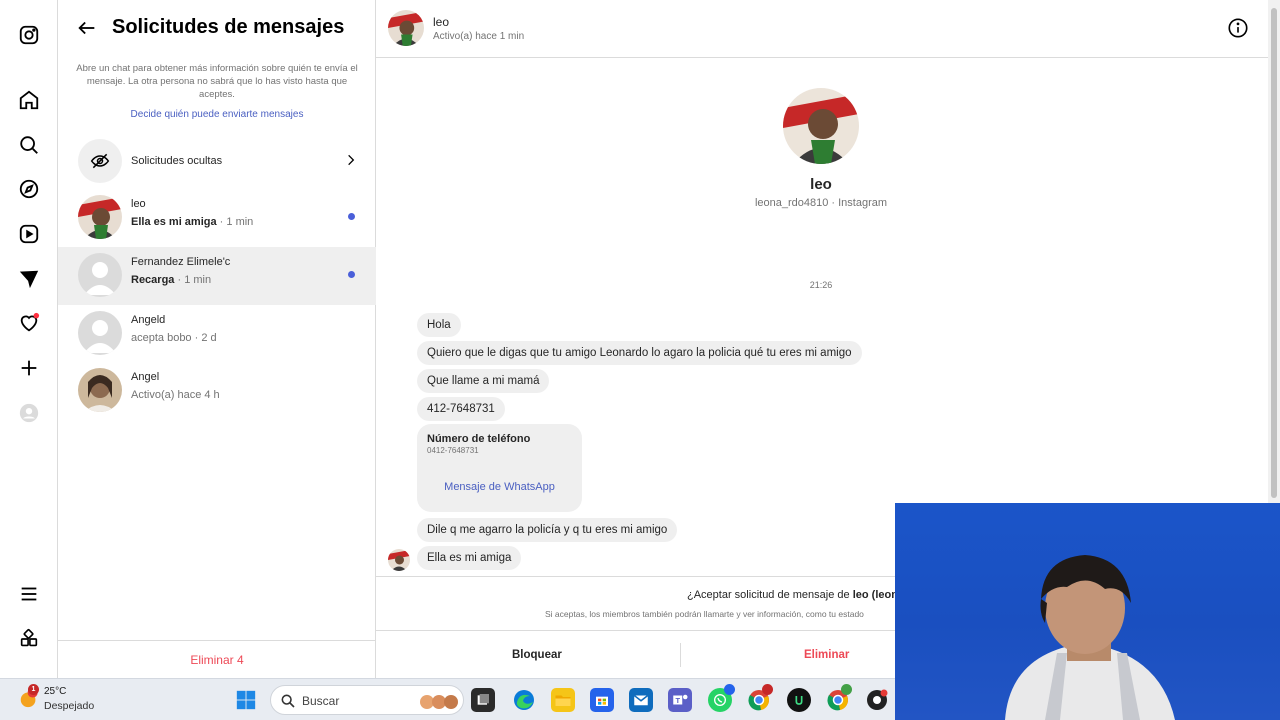 This screenshot has height=720, width=1280. I want to click on request-preview: acepta bobo · 2 d, so click(174, 338).